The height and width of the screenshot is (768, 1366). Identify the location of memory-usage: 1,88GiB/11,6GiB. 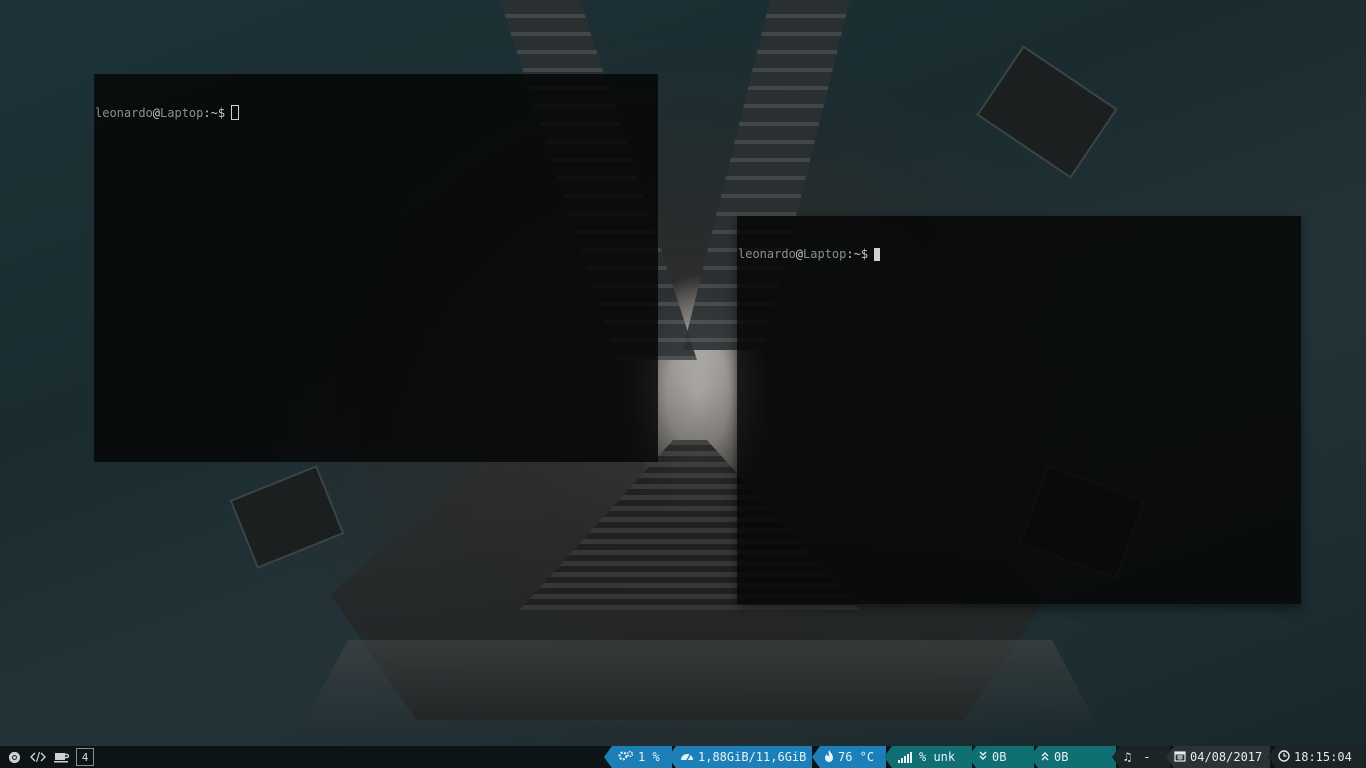
(752, 757).